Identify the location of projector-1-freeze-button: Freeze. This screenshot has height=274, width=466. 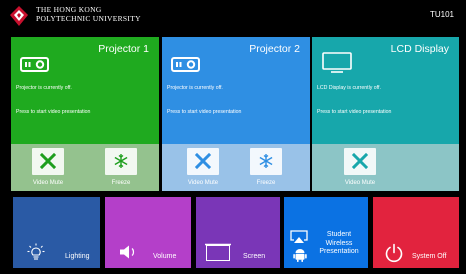
(121, 168).